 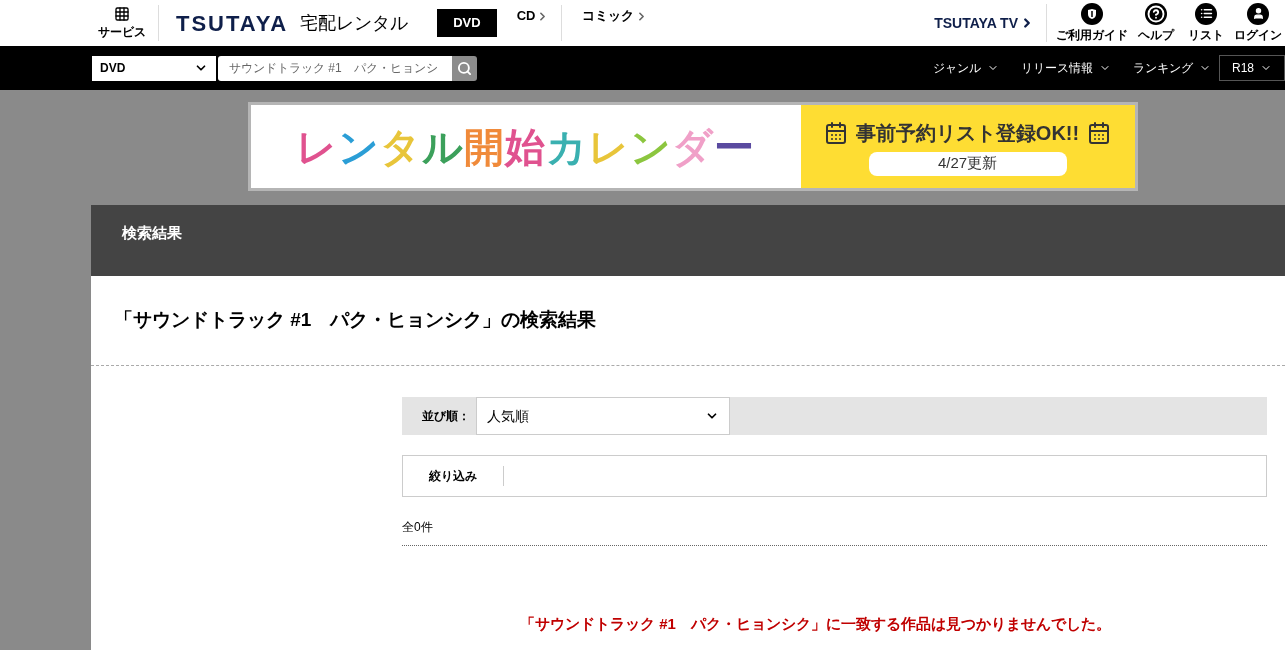 I want to click on category-tab: コミック, so click(x=615, y=16).